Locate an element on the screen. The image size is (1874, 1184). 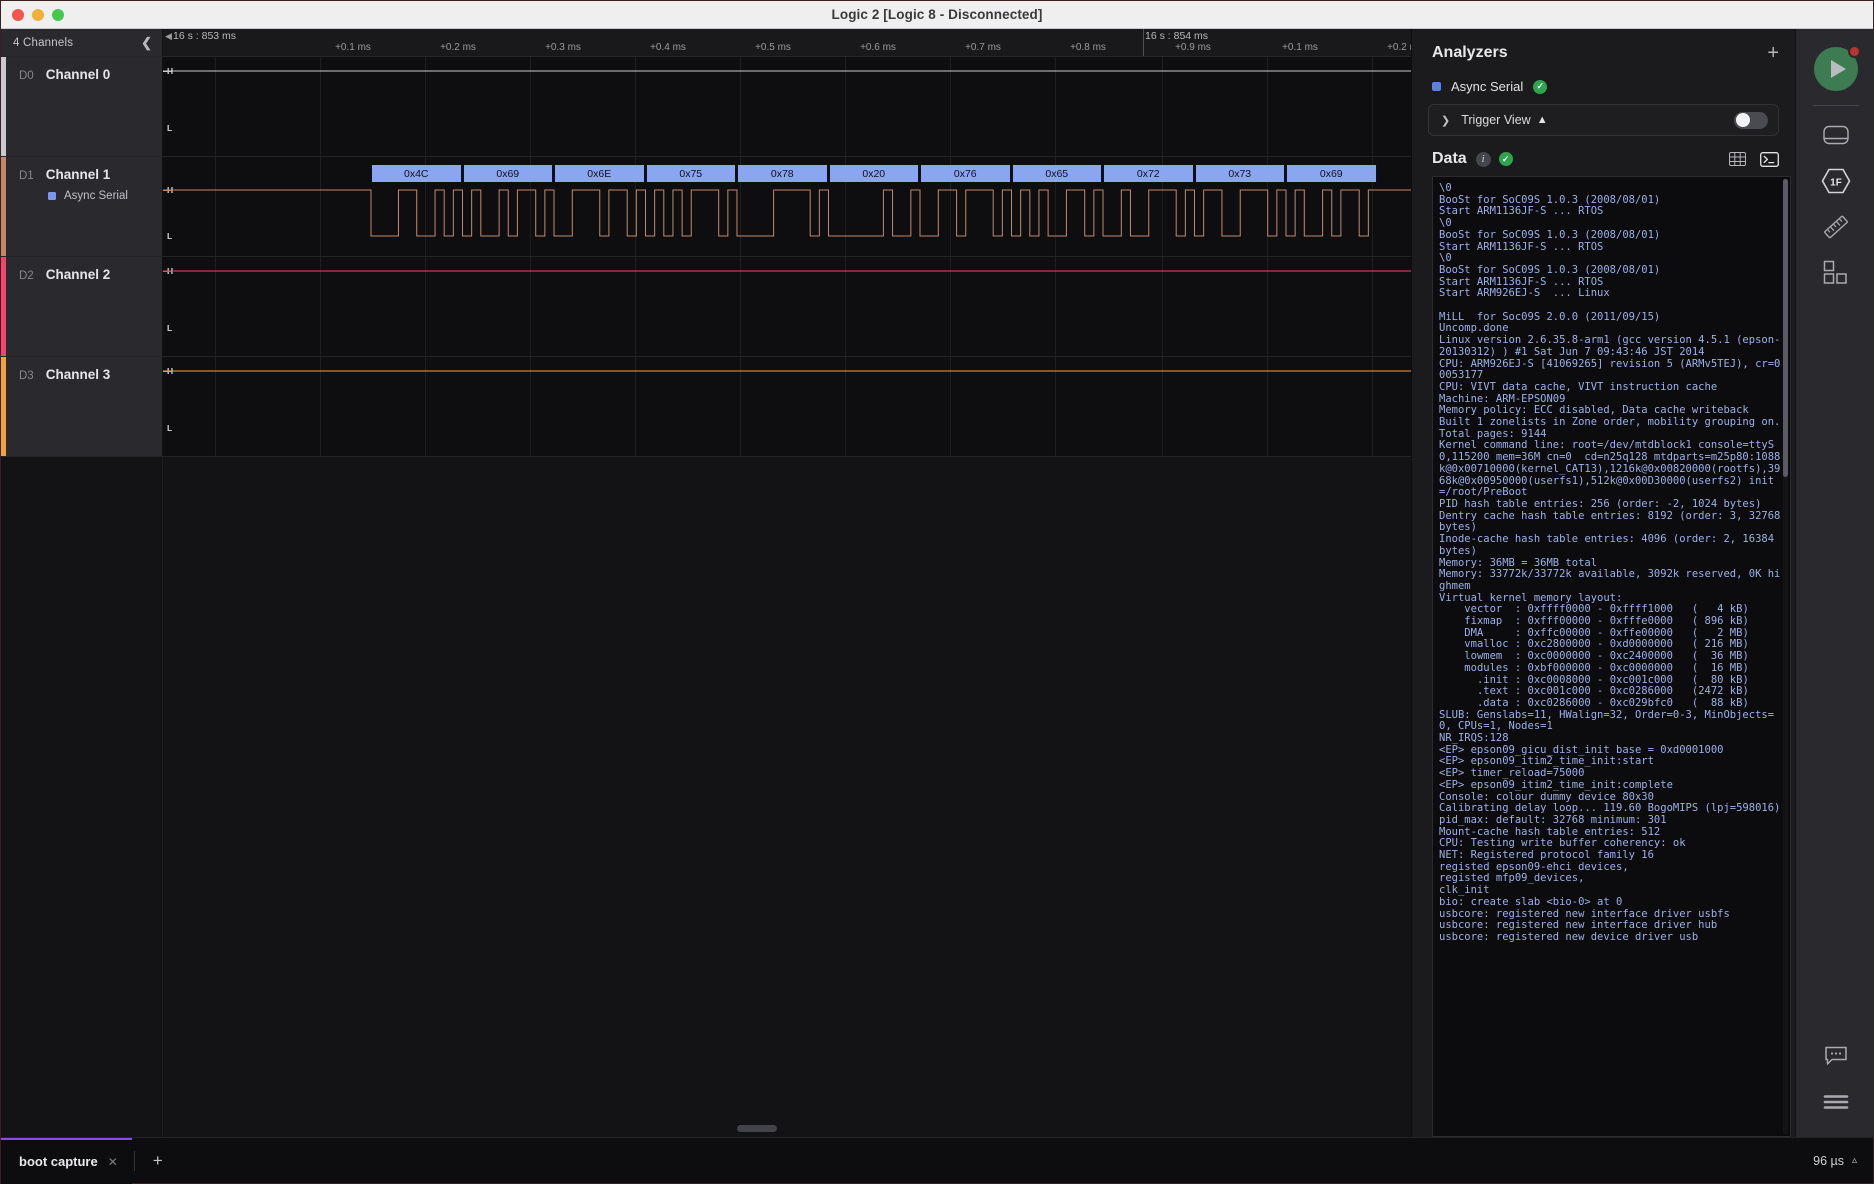
chevron-up-icon: ▵ is located at coordinates (1854, 1160).